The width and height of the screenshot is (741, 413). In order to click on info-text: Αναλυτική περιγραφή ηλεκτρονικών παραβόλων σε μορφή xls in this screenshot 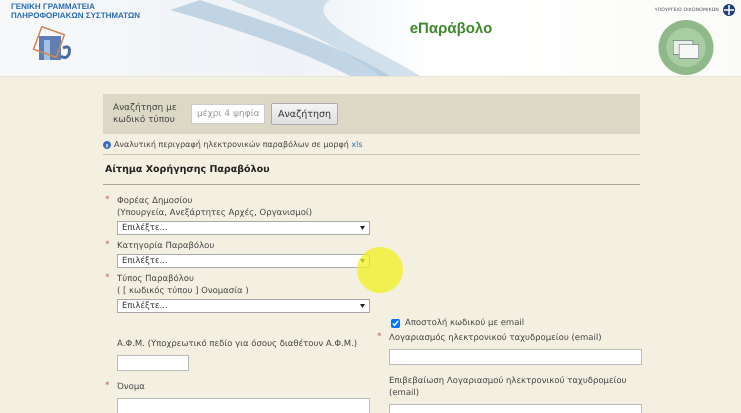, I will do `click(238, 144)`.